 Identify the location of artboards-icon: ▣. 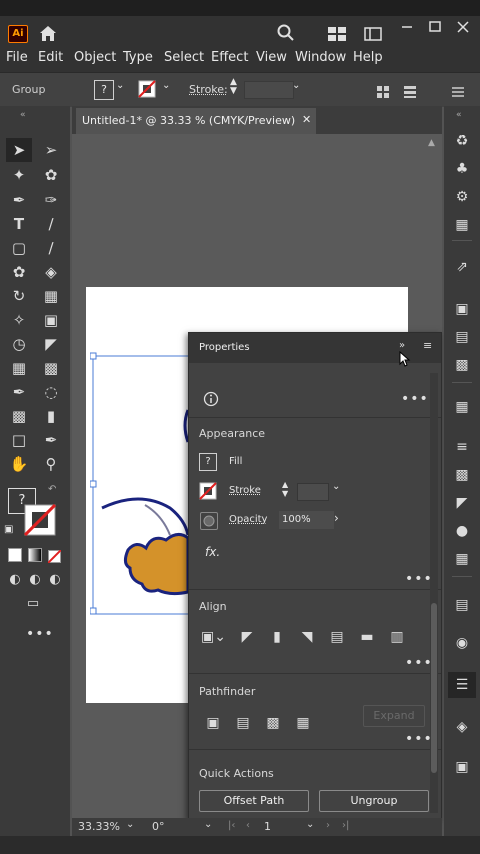
(462, 309).